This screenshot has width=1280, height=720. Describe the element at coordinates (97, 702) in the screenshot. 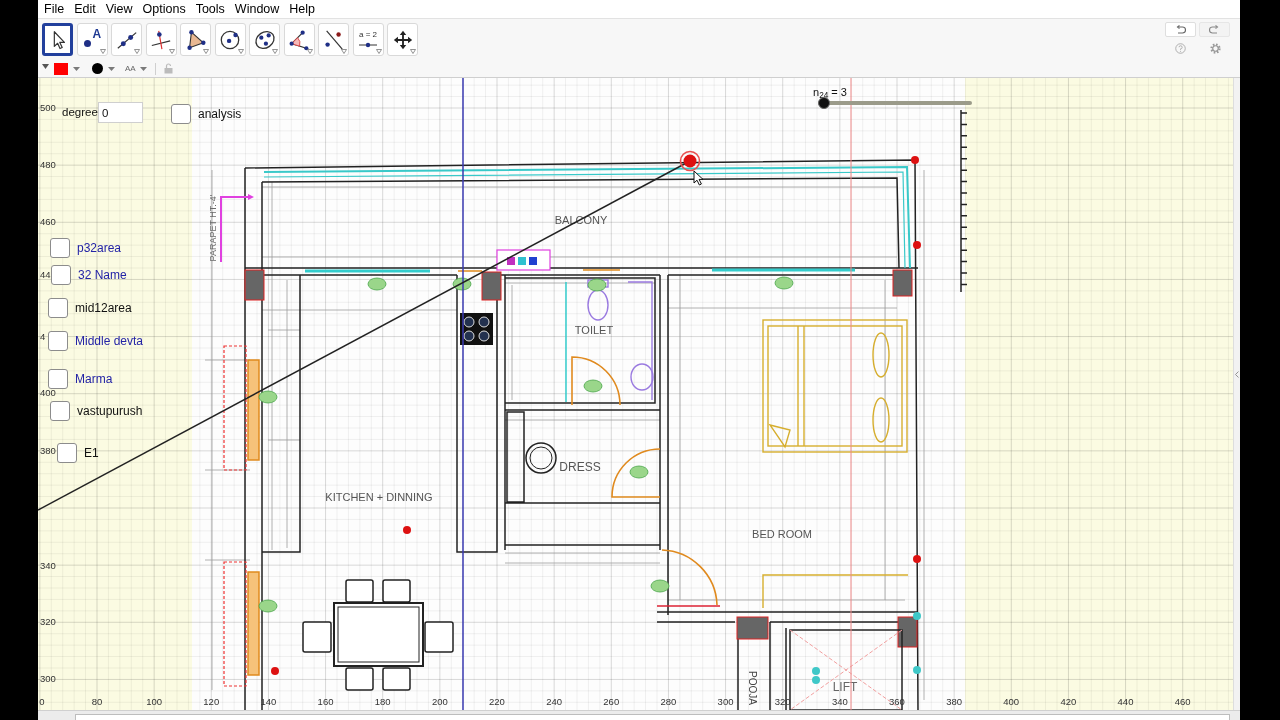

I see `axis-label: 80` at that location.